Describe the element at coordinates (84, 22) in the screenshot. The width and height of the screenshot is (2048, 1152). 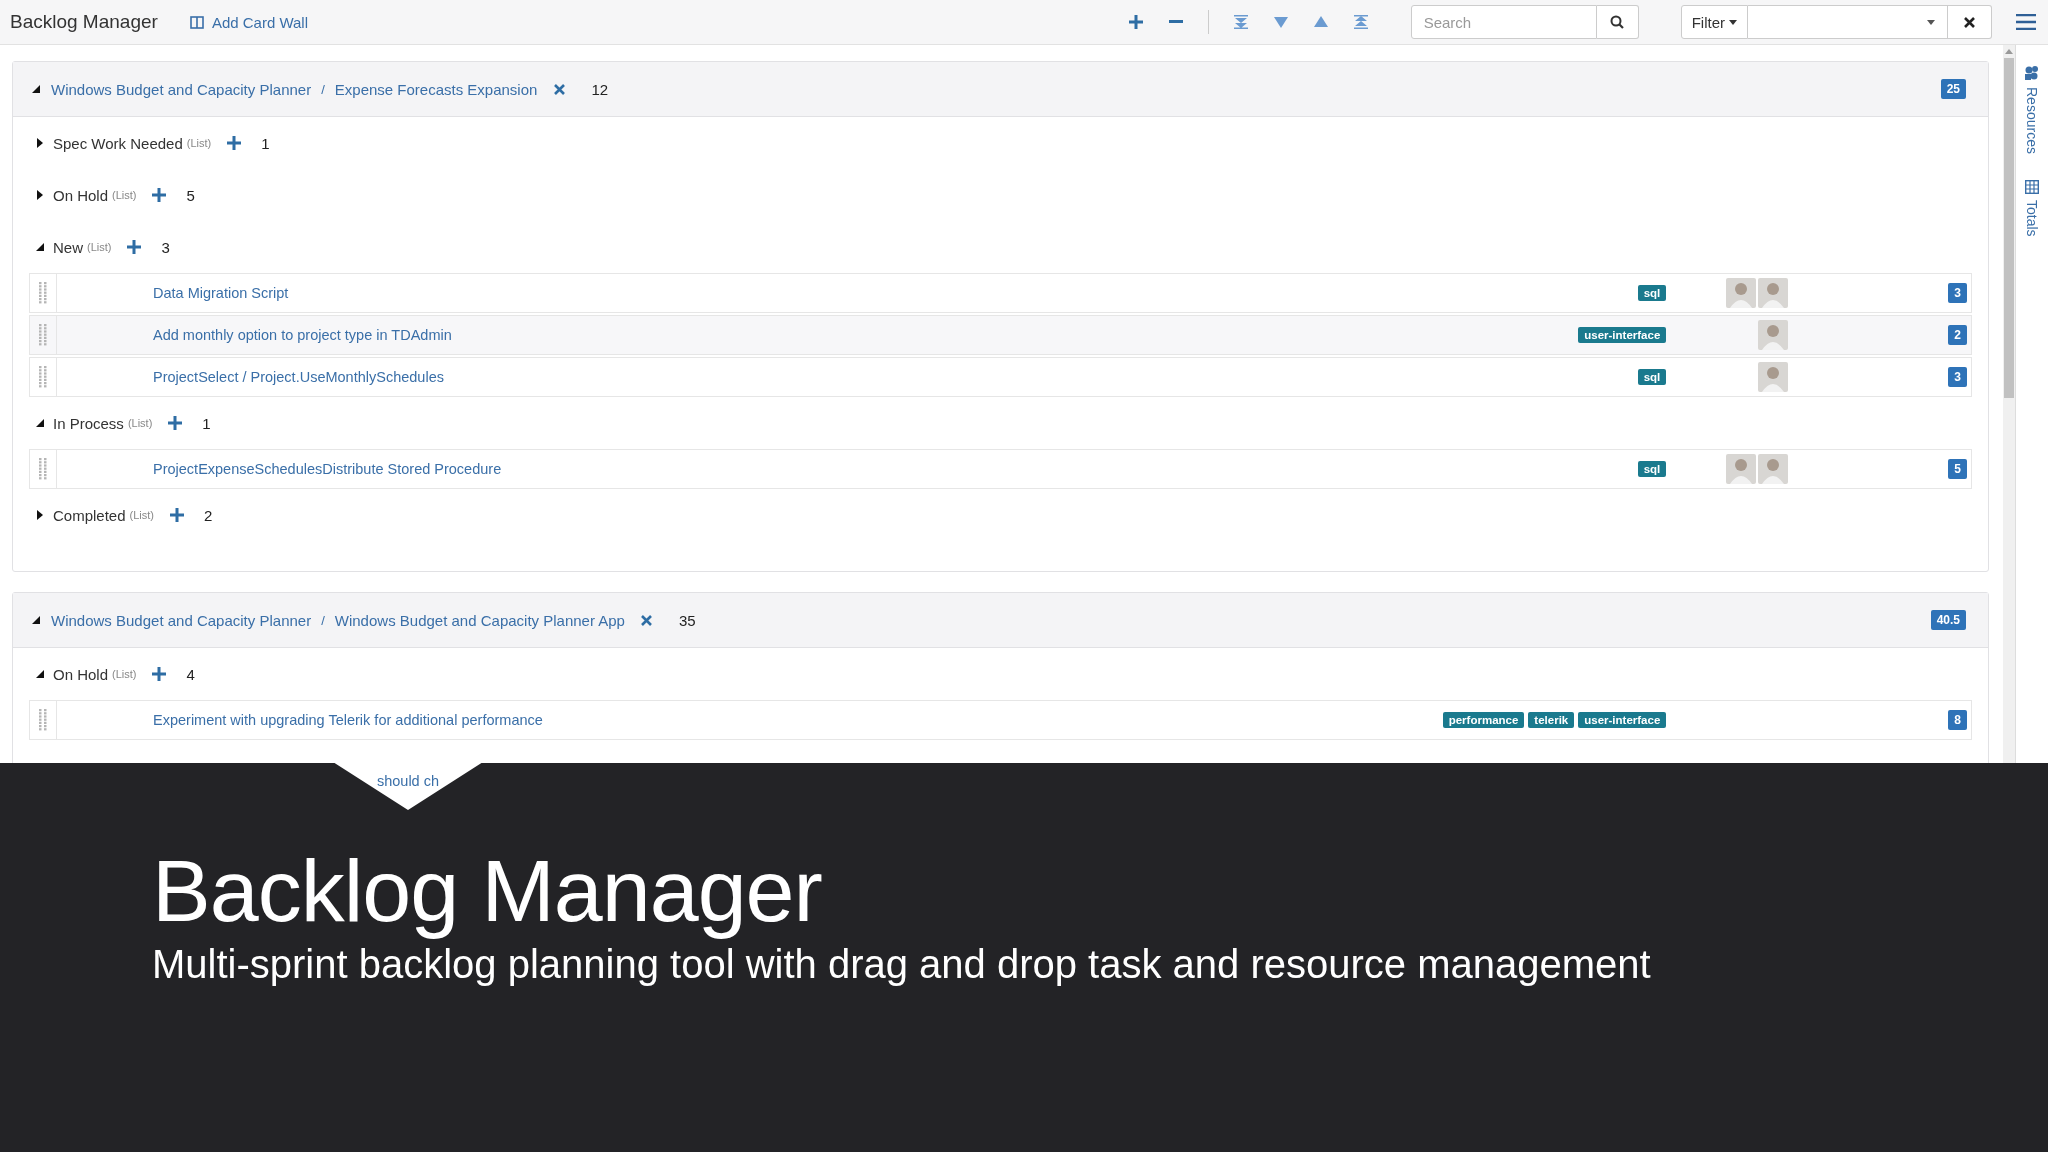
I see `app-title: Backlog Manager` at that location.